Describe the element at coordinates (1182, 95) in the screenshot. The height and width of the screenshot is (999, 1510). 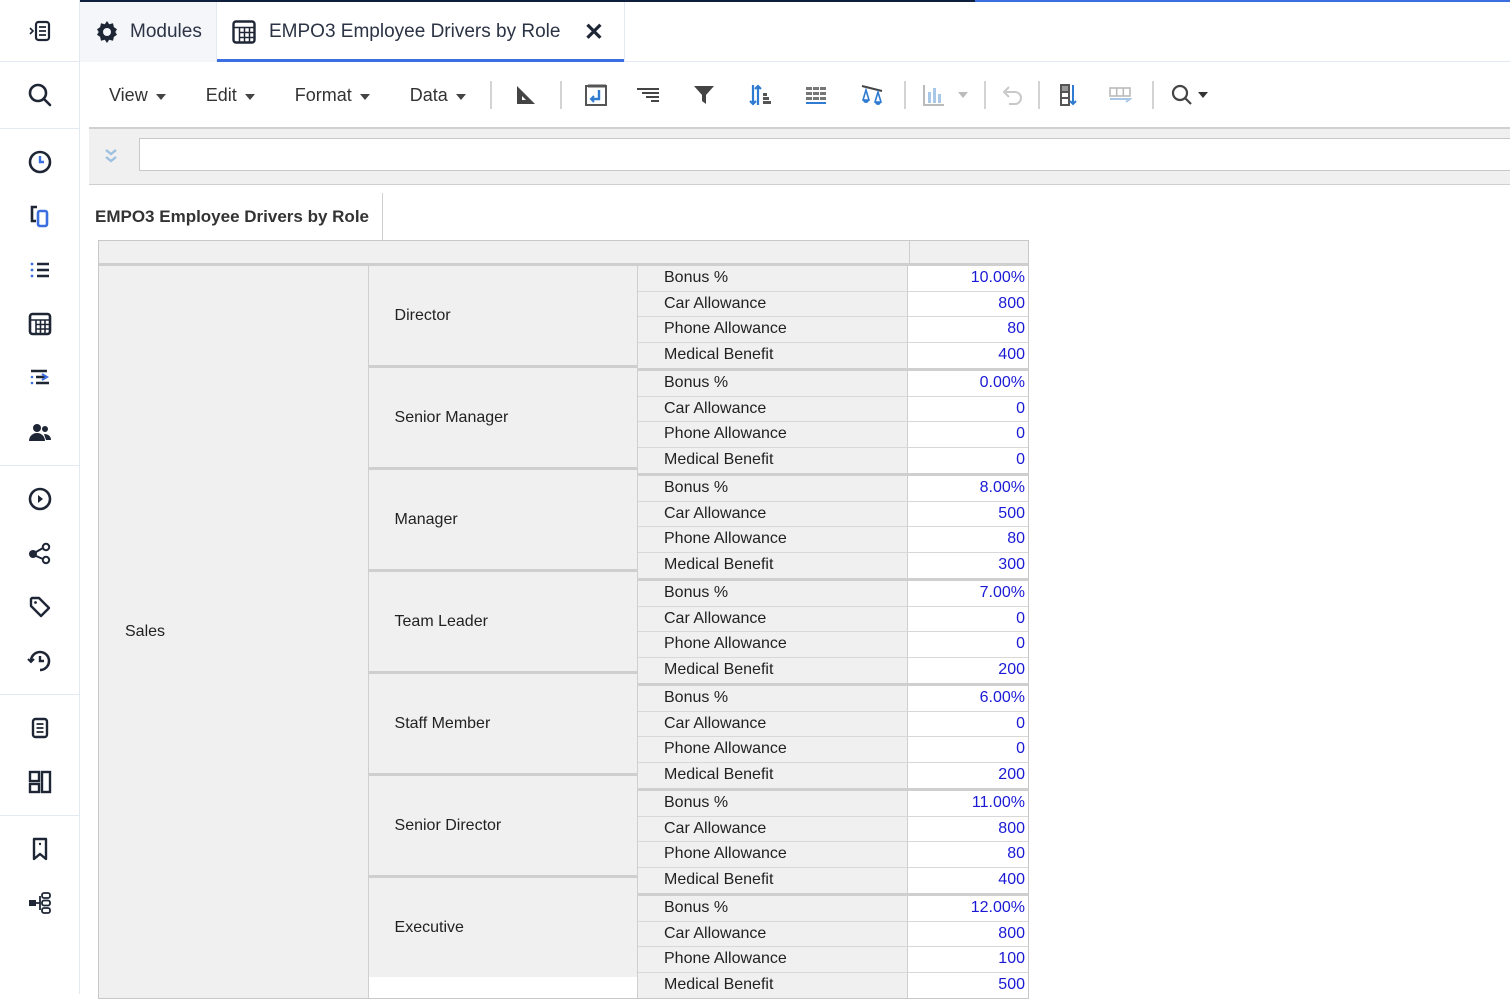
I see `find-button` at that location.